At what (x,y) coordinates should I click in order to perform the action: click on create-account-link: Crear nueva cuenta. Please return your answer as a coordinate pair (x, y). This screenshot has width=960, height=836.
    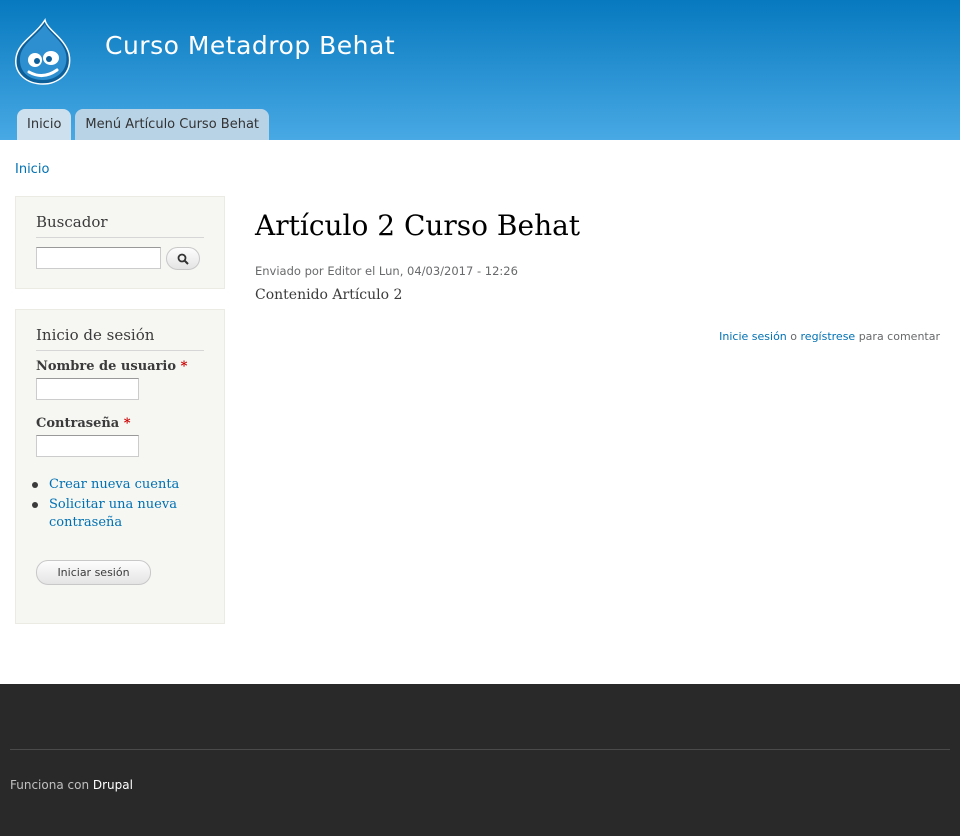
    Looking at the image, I should click on (119, 485).